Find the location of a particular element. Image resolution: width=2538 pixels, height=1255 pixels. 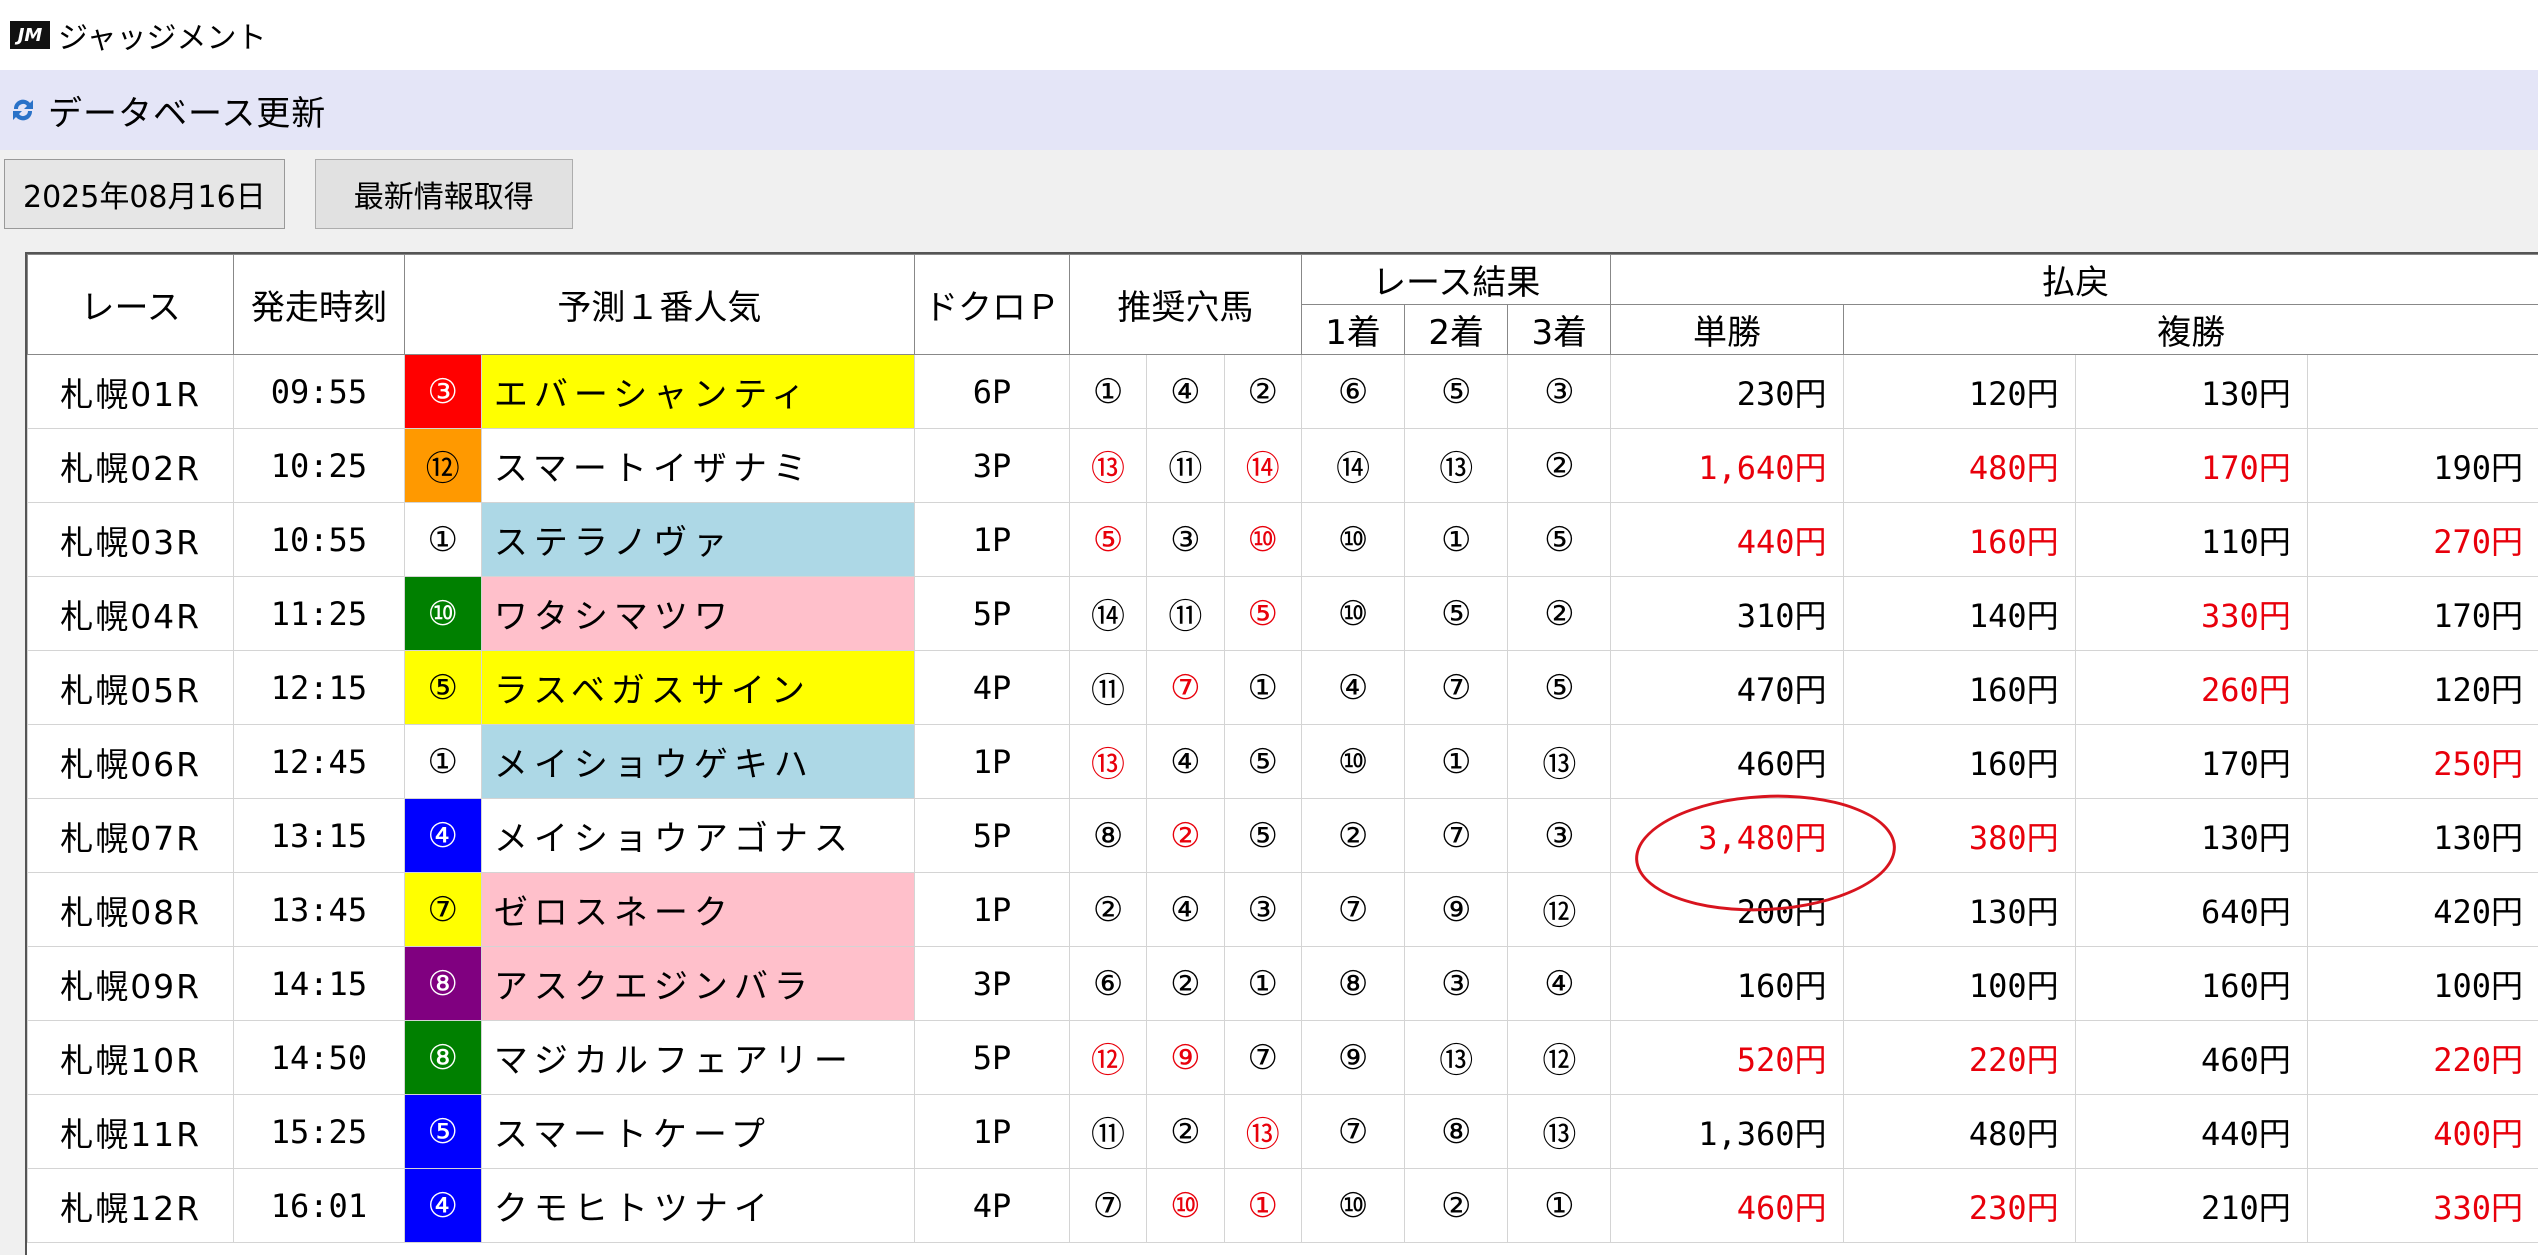

place-payout-cell: 120円 is located at coordinates (1959, 392).